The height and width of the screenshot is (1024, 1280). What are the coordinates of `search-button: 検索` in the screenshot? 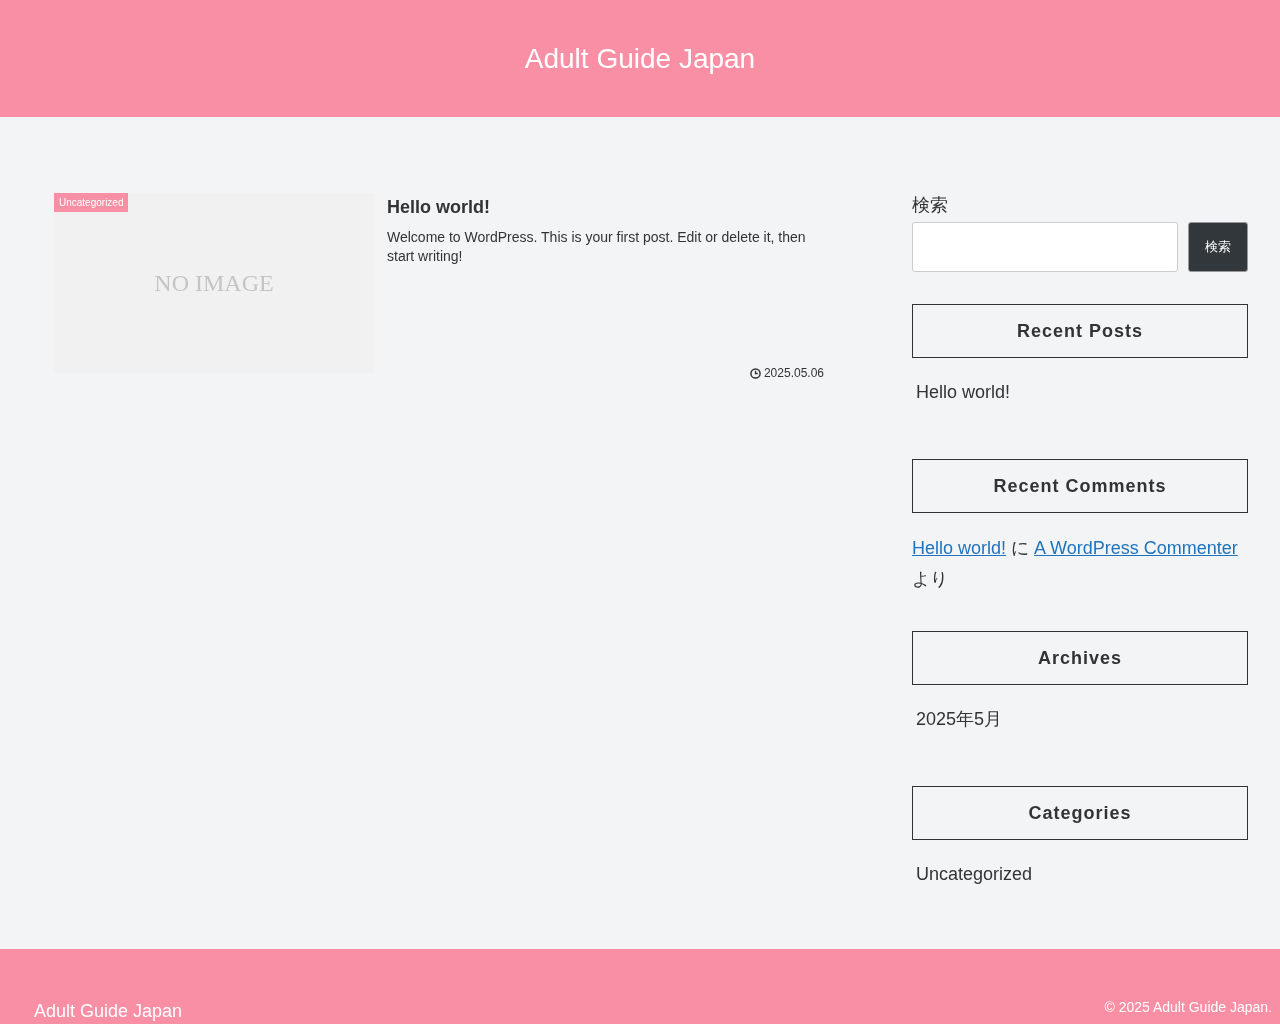 It's located at (1218, 247).